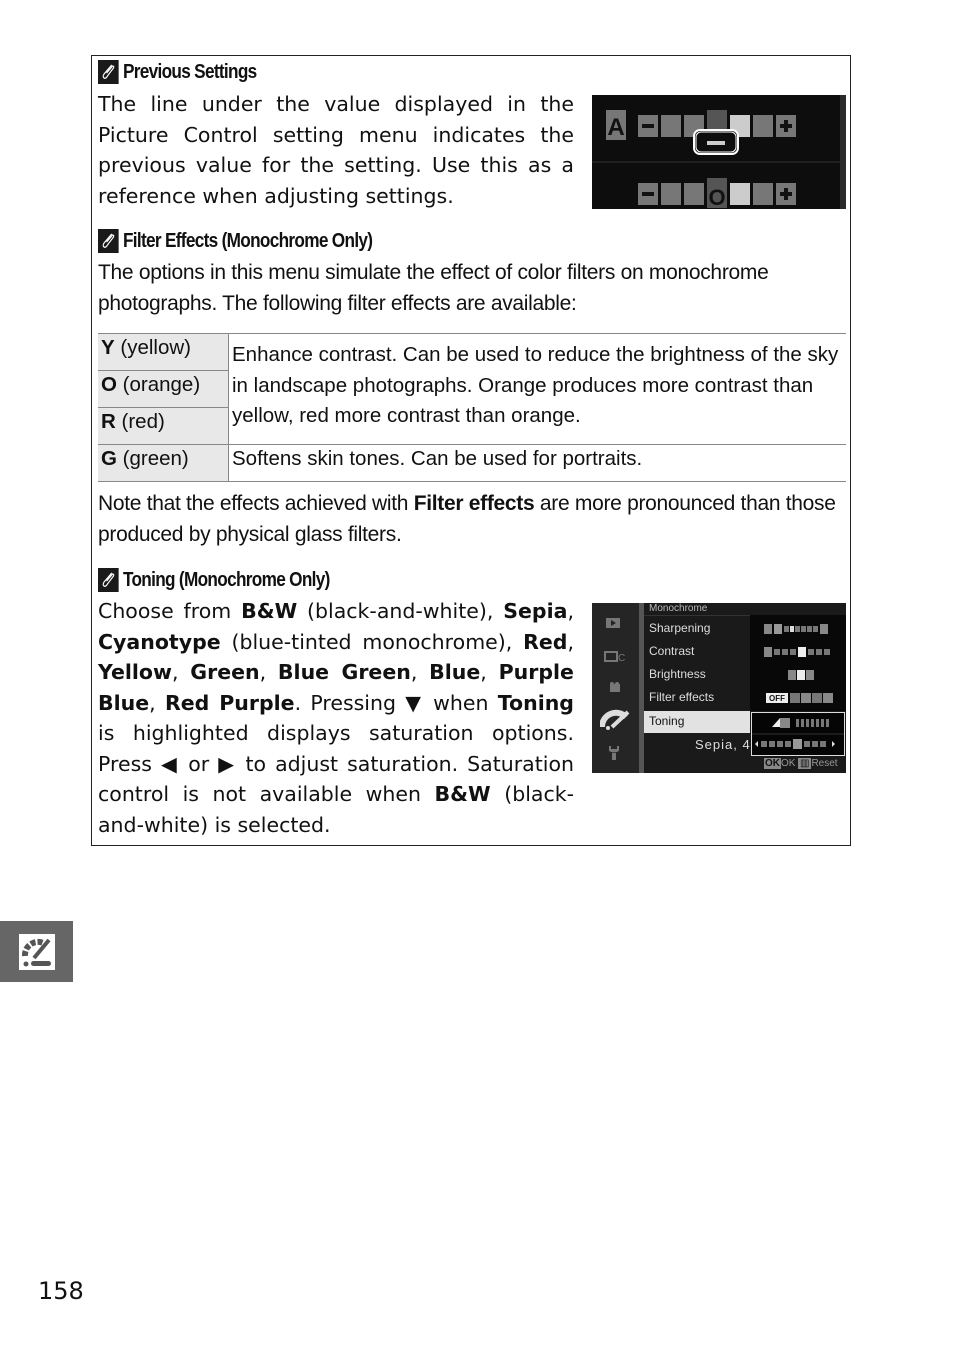 The image size is (954, 1345). Describe the element at coordinates (615, 127) in the screenshot. I see `svg-text: A` at that location.